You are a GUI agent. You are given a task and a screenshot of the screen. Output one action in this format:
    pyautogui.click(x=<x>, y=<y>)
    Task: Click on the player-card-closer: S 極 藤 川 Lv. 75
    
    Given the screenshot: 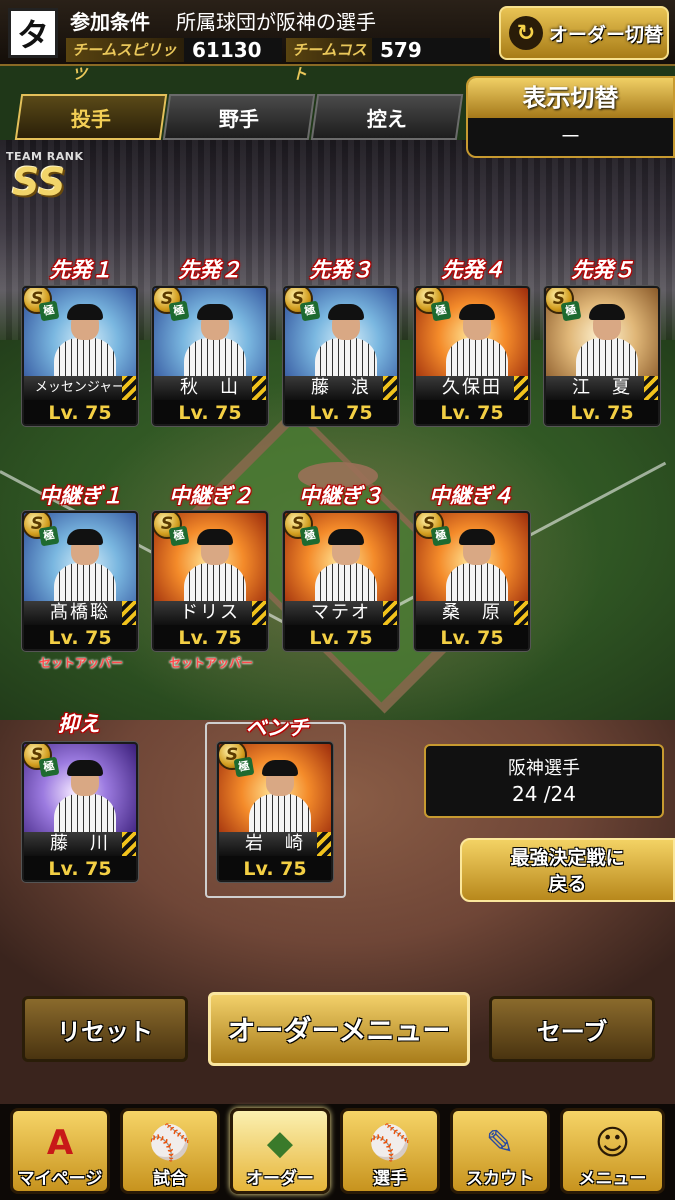 What is the action you would take?
    pyautogui.click(x=80, y=812)
    